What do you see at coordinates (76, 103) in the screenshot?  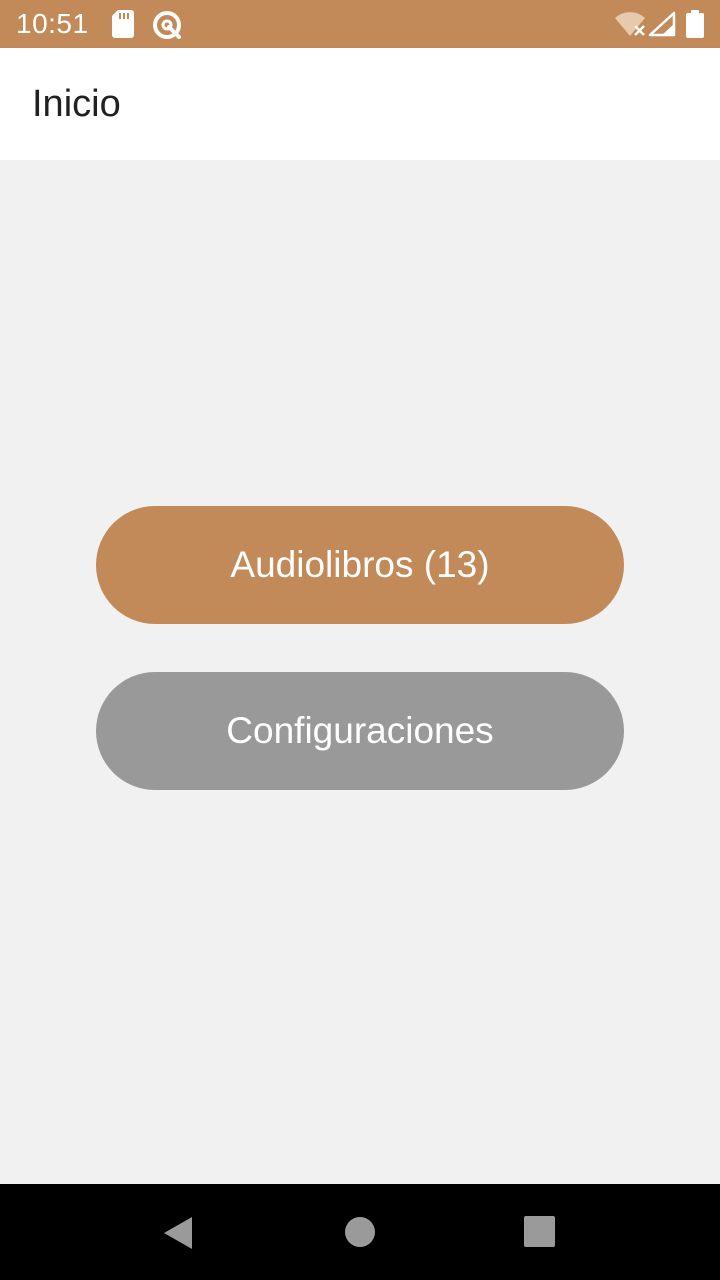 I see `page-title: Inicio` at bounding box center [76, 103].